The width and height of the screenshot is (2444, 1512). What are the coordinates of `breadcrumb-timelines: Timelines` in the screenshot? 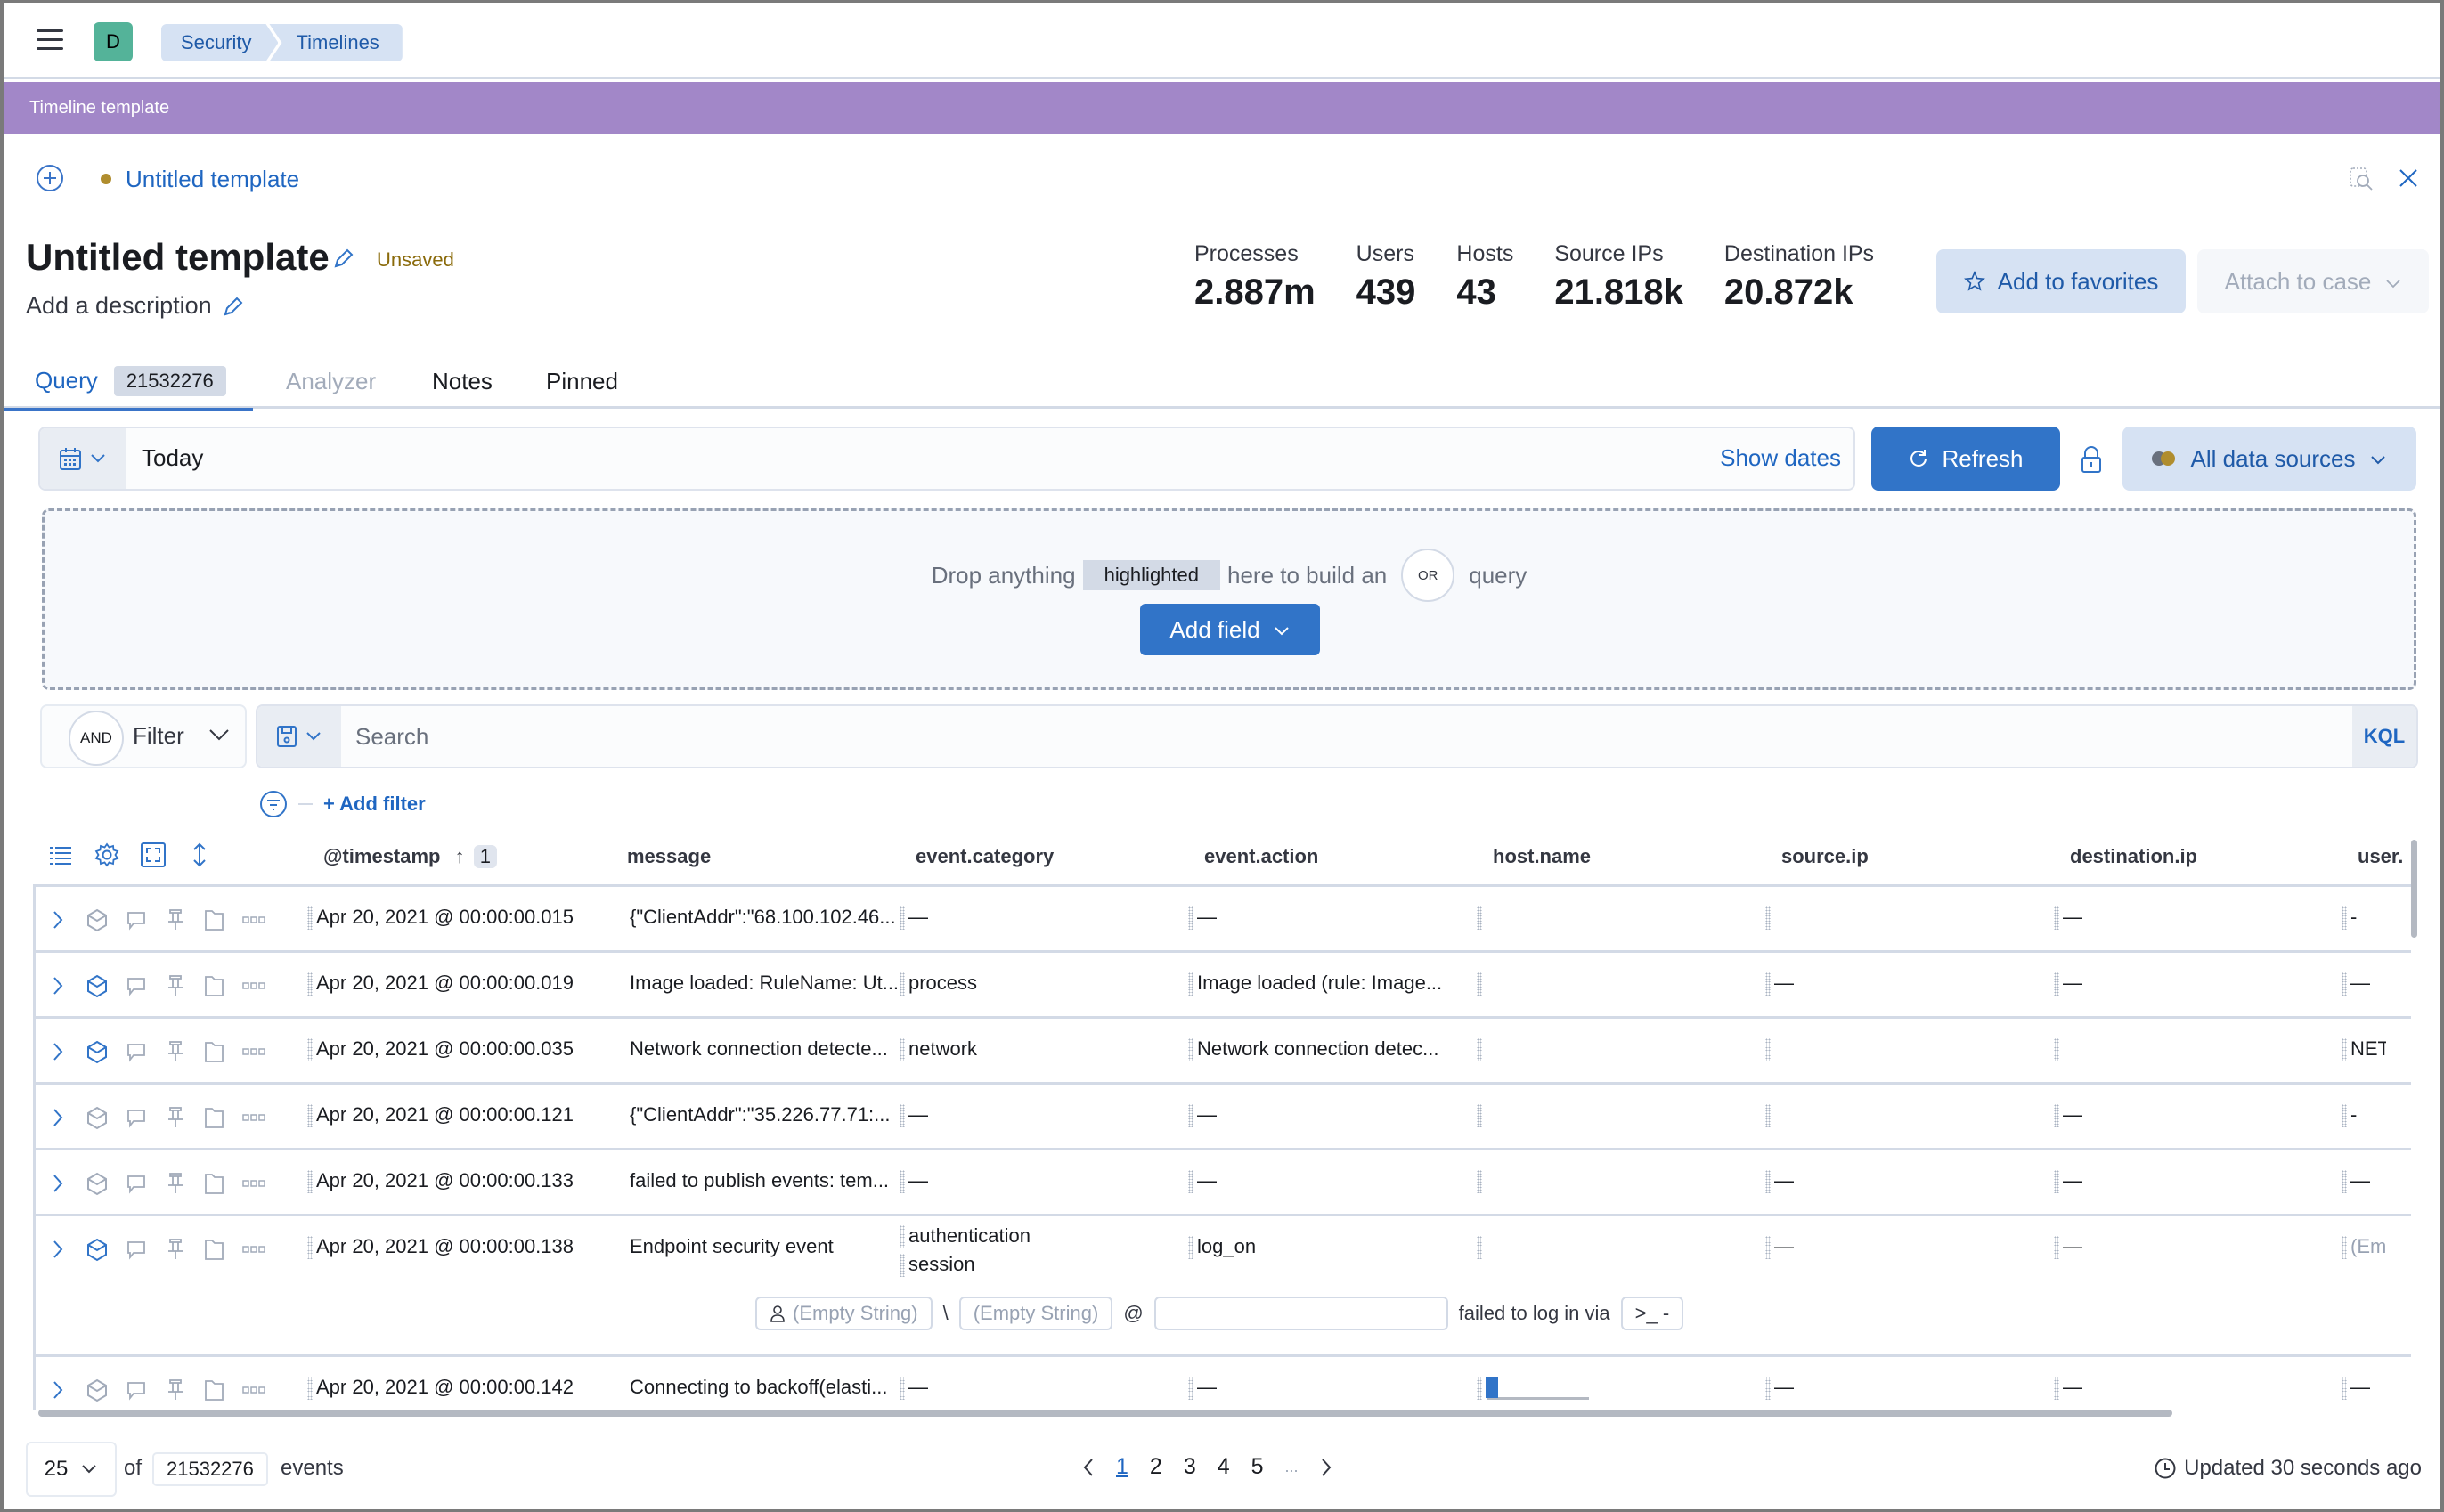 It's located at (336, 42).